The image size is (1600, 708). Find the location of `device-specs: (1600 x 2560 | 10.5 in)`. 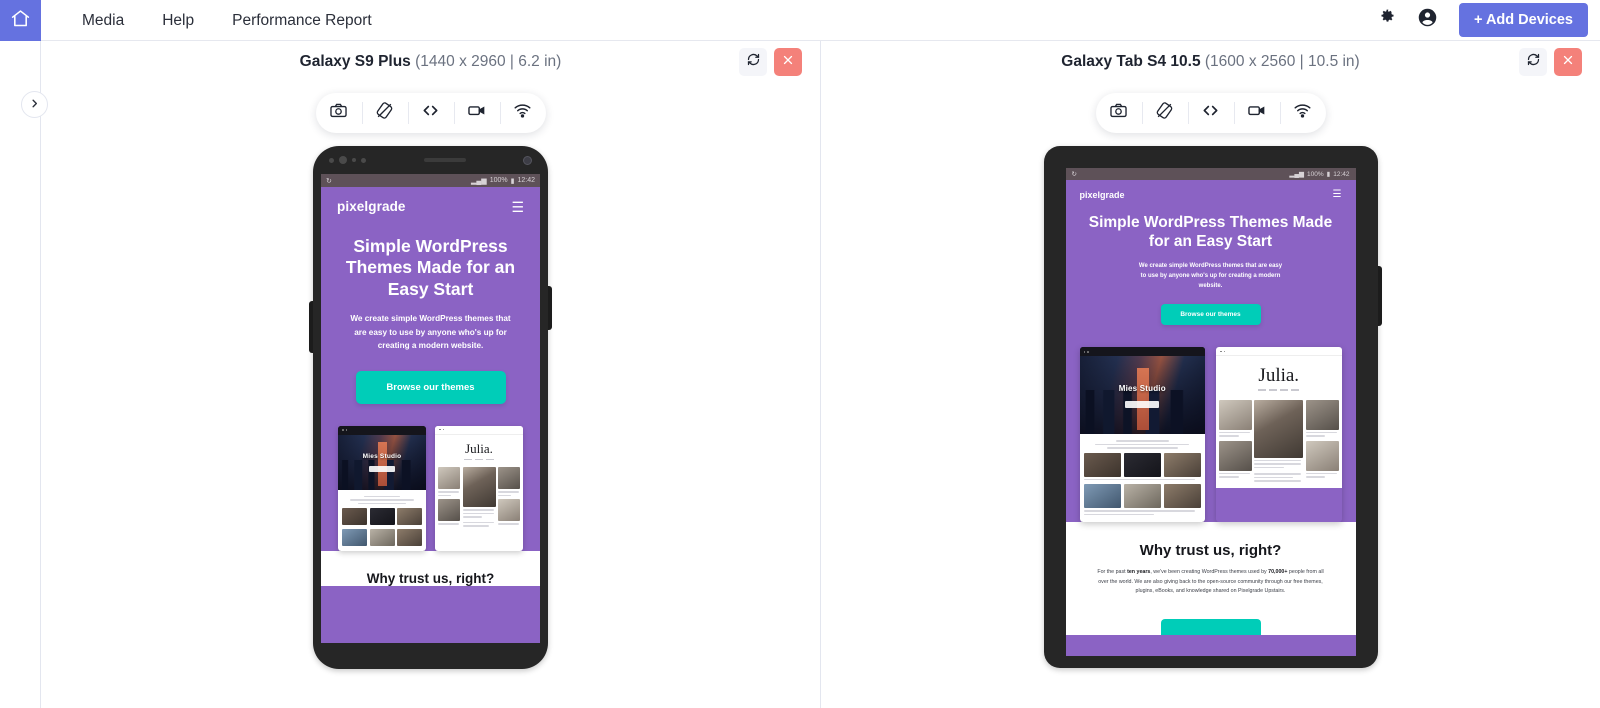

device-specs: (1600 x 2560 | 10.5 in) is located at coordinates (1282, 61).